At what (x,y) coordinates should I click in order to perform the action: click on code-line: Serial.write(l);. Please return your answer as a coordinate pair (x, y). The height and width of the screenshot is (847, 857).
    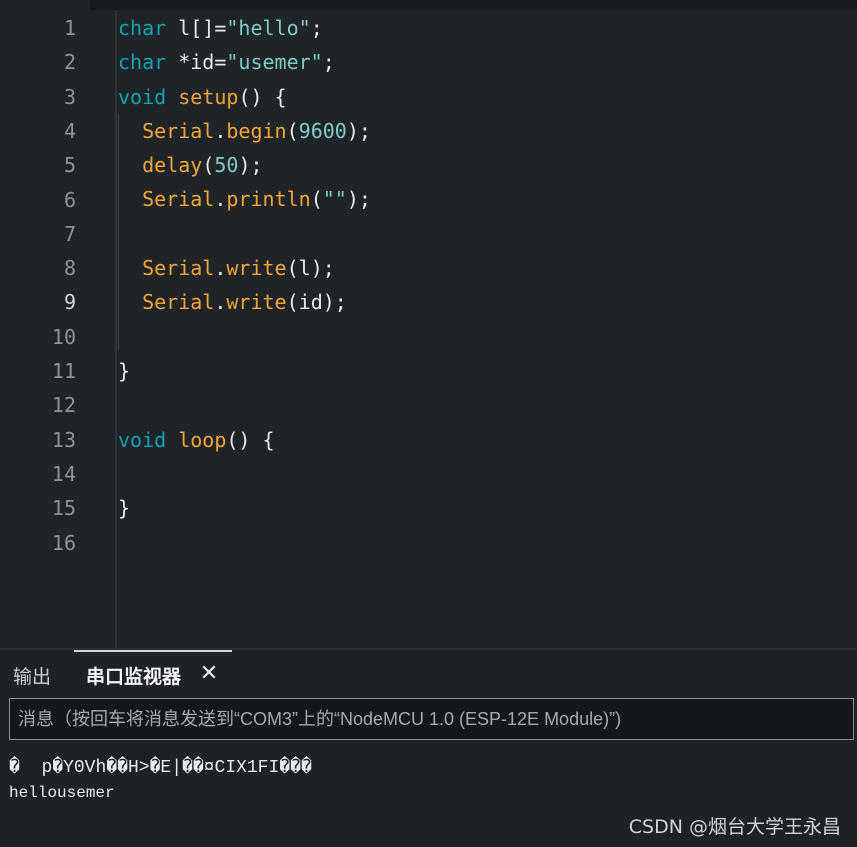
    Looking at the image, I should click on (244, 268).